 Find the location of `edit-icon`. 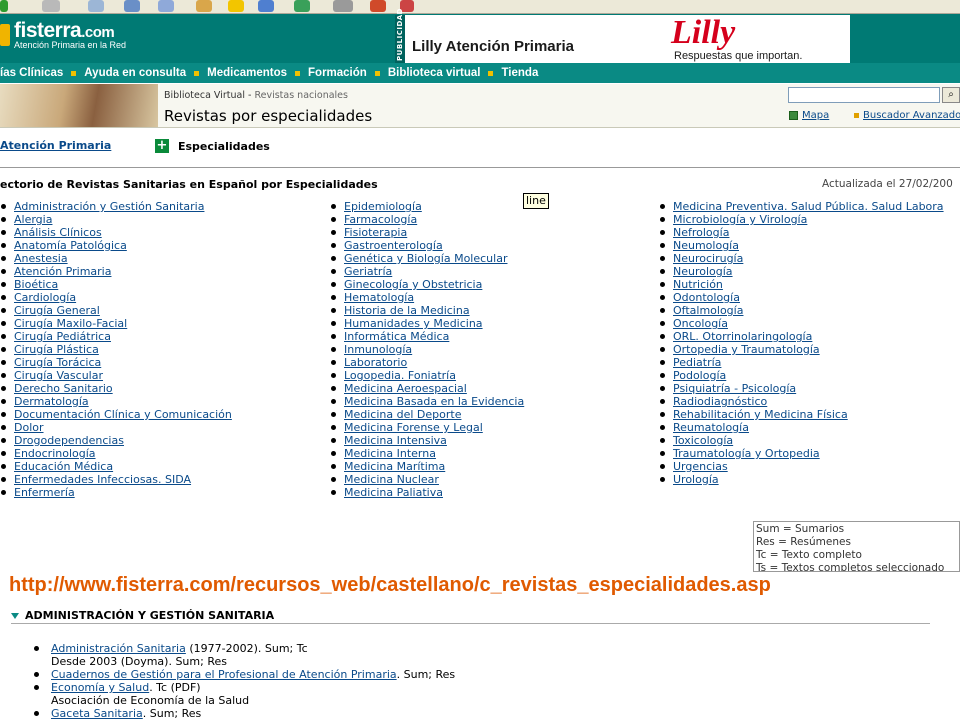

edit-icon is located at coordinates (378, 6).